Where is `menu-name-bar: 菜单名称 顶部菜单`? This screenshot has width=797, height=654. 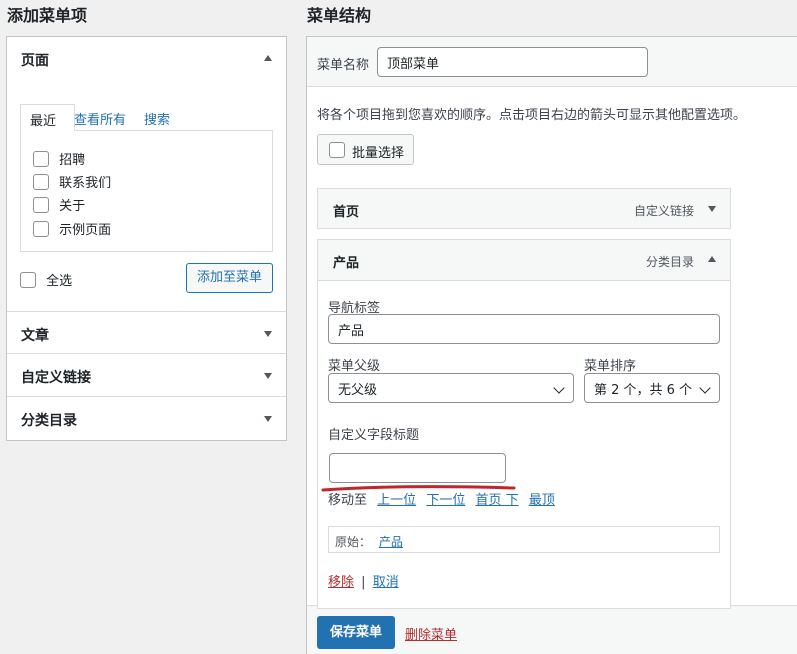 menu-name-bar: 菜单名称 顶部菜单 is located at coordinates (552, 62).